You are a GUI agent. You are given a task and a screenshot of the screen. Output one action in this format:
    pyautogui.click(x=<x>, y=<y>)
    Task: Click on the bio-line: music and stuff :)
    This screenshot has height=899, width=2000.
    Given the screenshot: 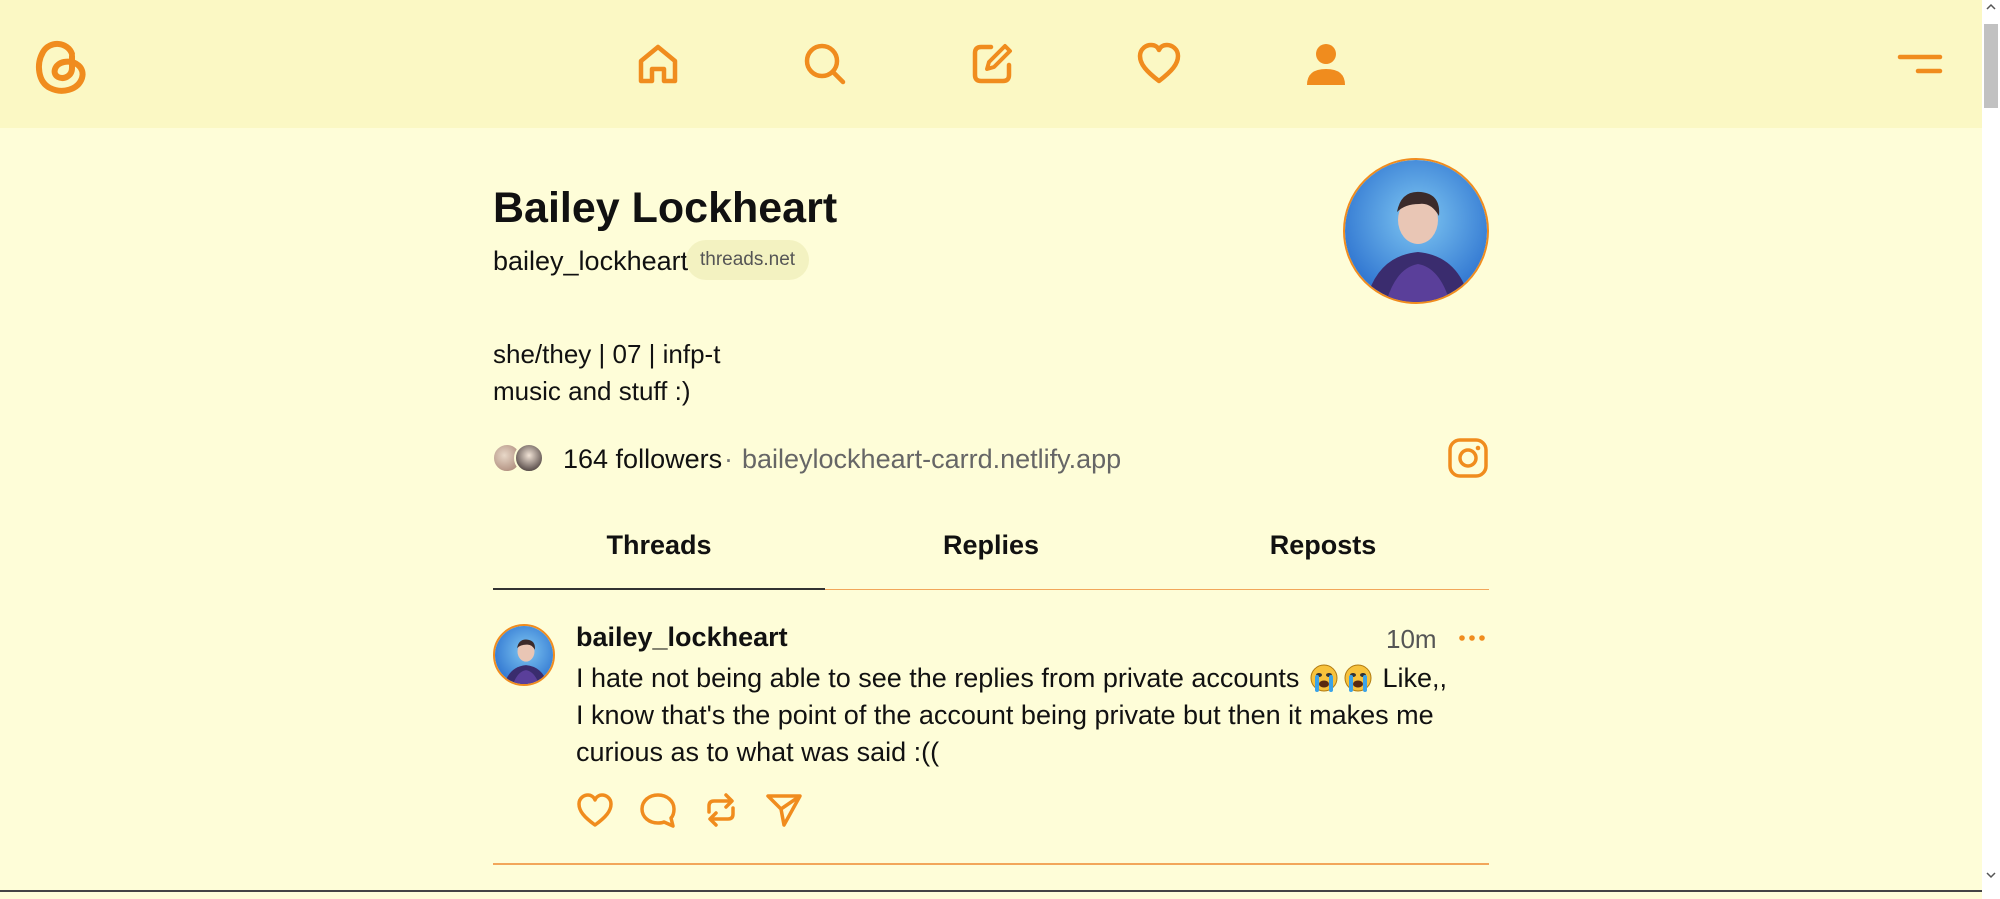 What is the action you would take?
    pyautogui.click(x=592, y=391)
    